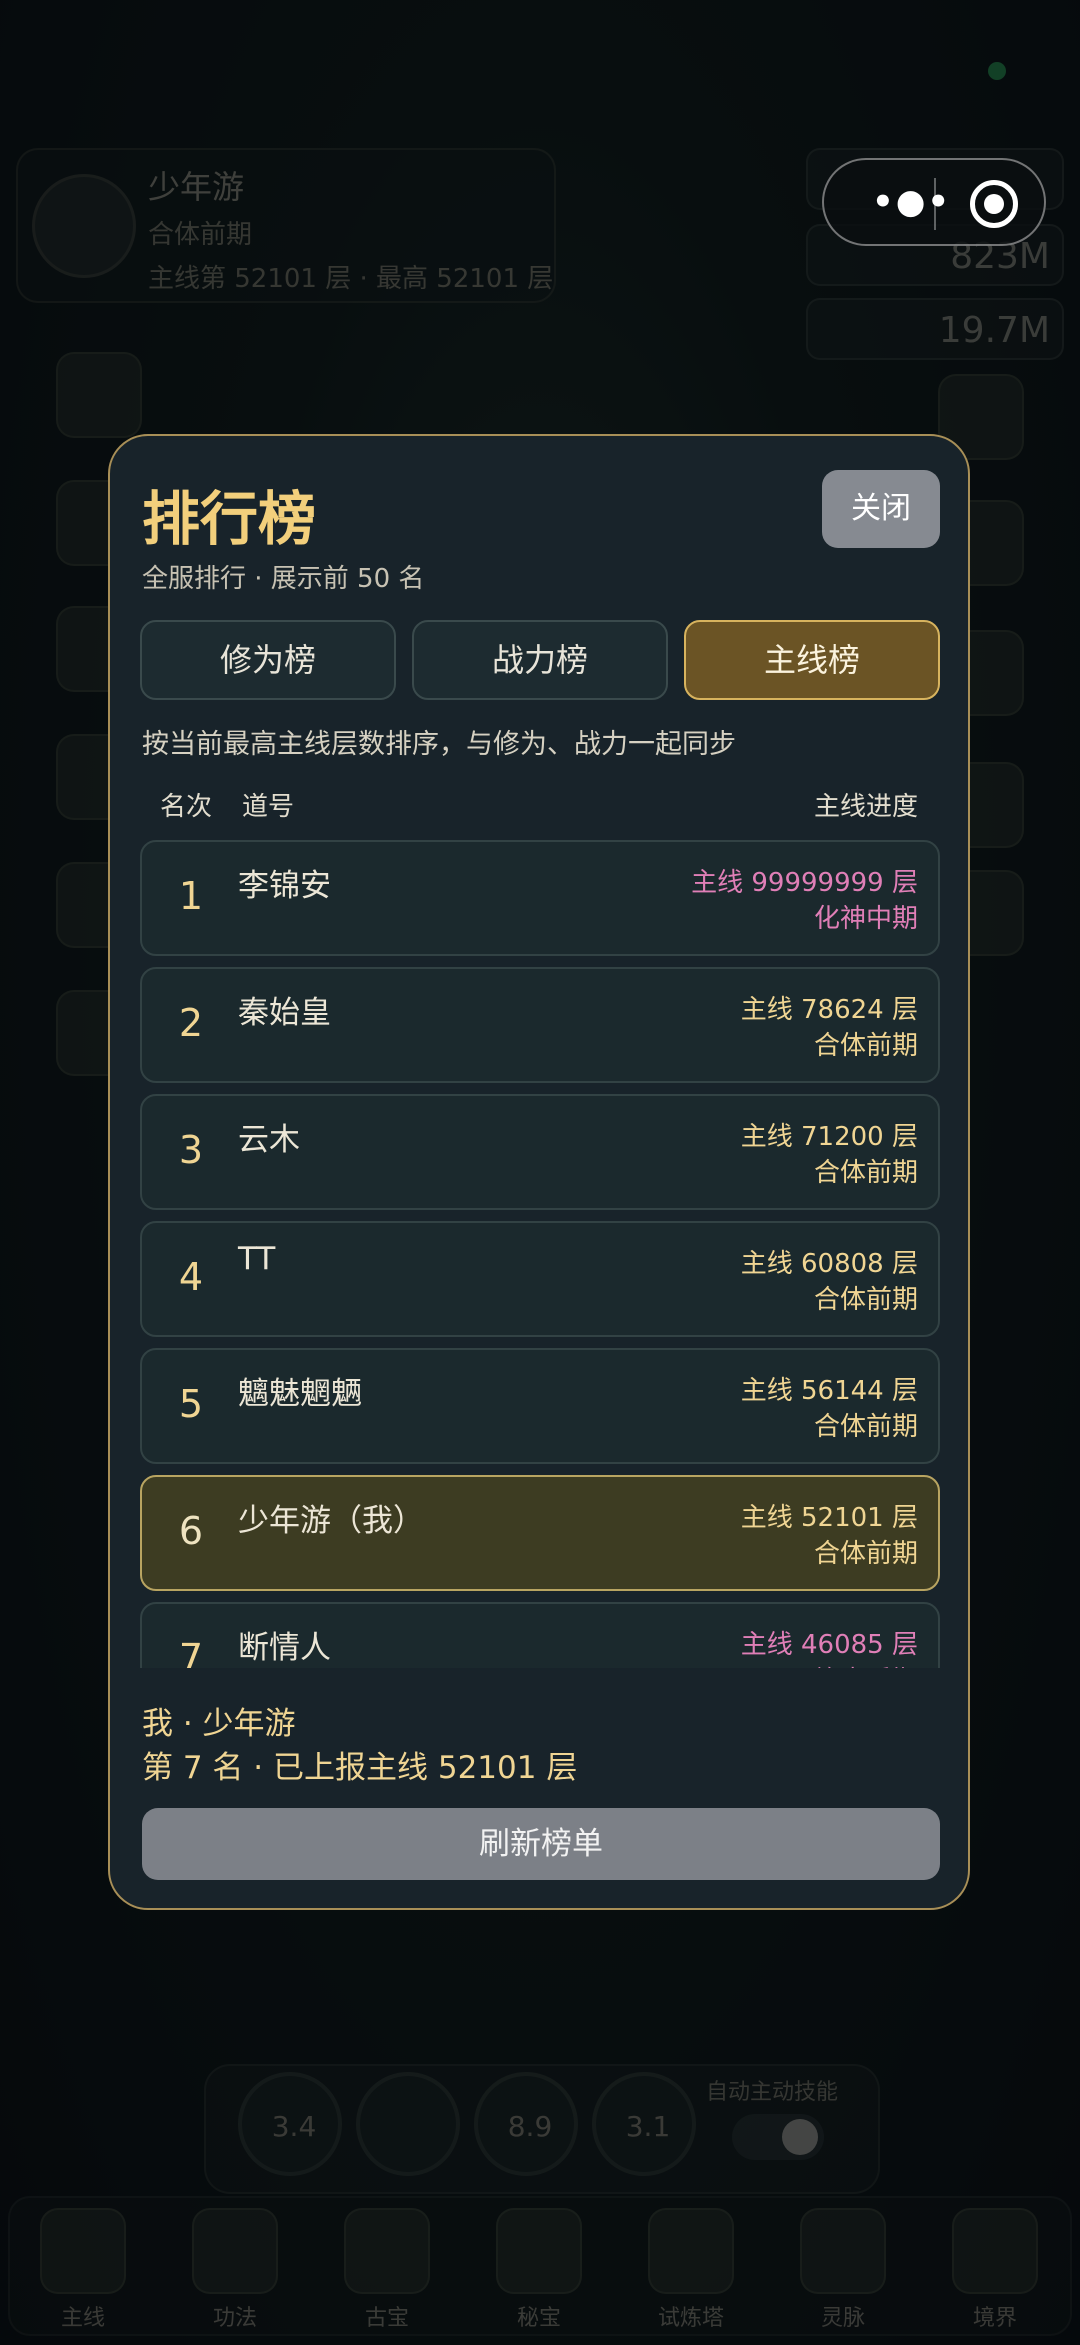  What do you see at coordinates (994, 204) in the screenshot?
I see `close-miniprogram-icon` at bounding box center [994, 204].